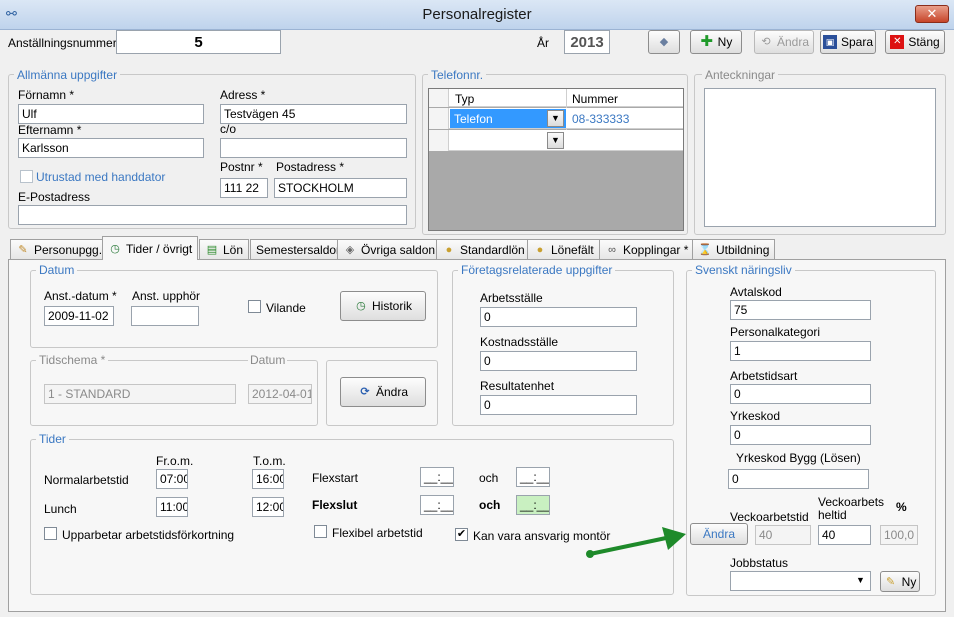 The image size is (954, 617). I want to click on history-button: ◷ Historik, so click(383, 306).